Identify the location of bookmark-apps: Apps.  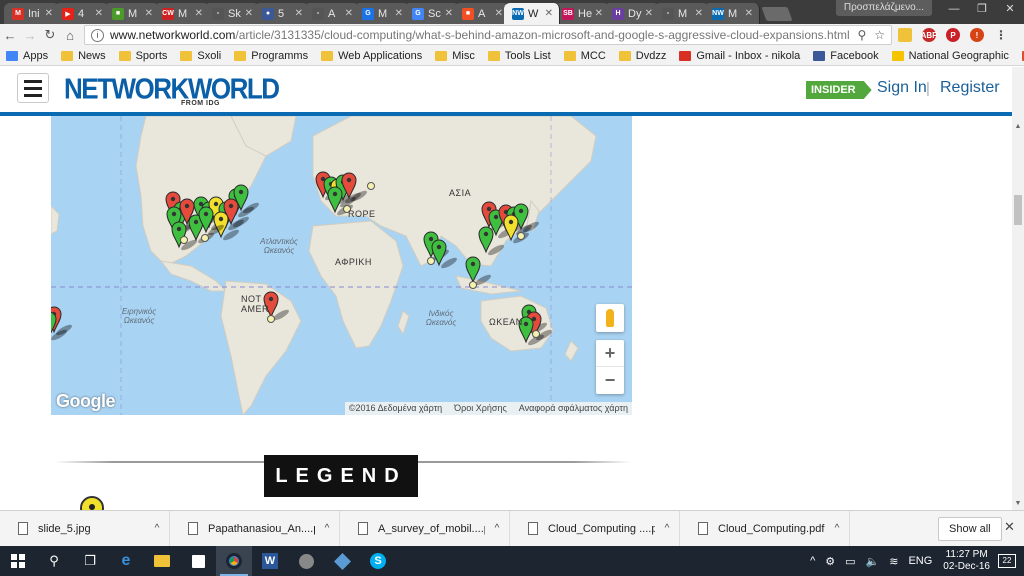
(27, 56).